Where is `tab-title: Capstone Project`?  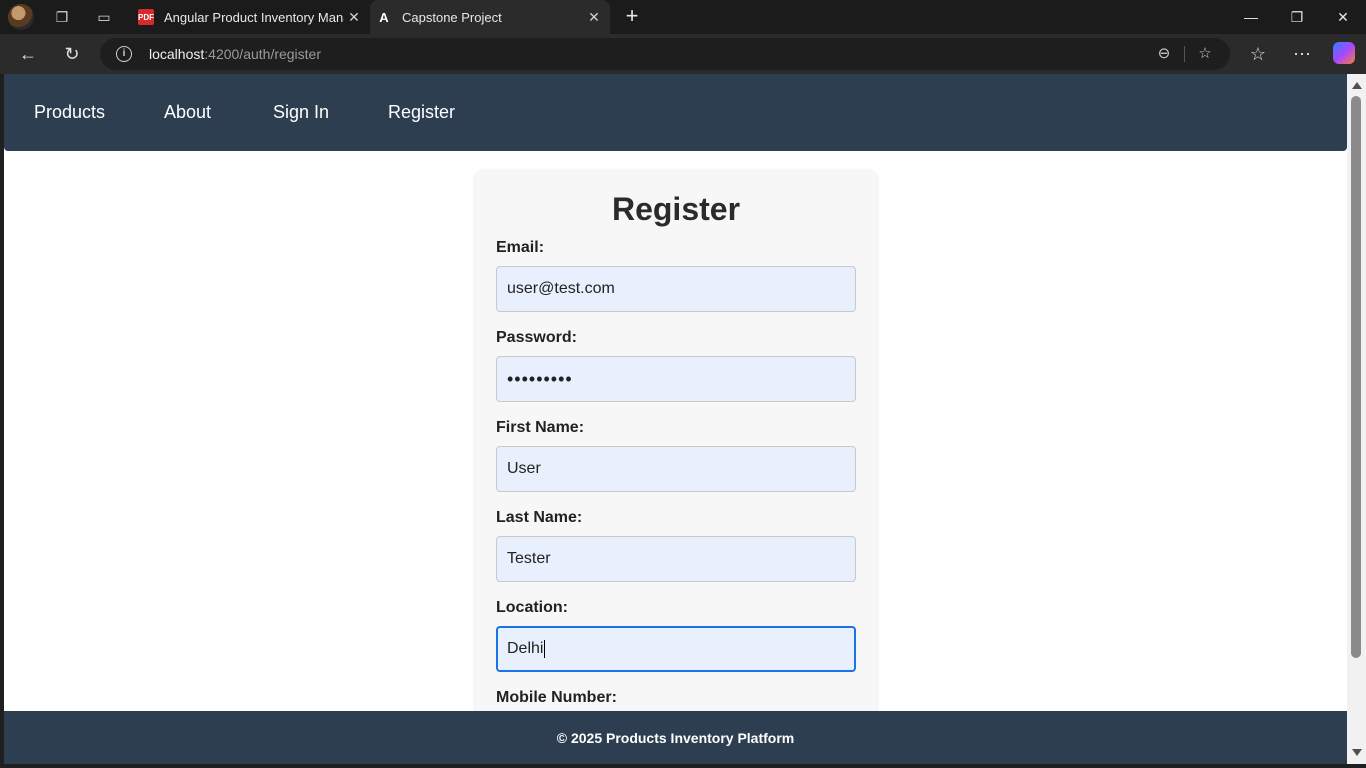 tab-title: Capstone Project is located at coordinates (452, 17).